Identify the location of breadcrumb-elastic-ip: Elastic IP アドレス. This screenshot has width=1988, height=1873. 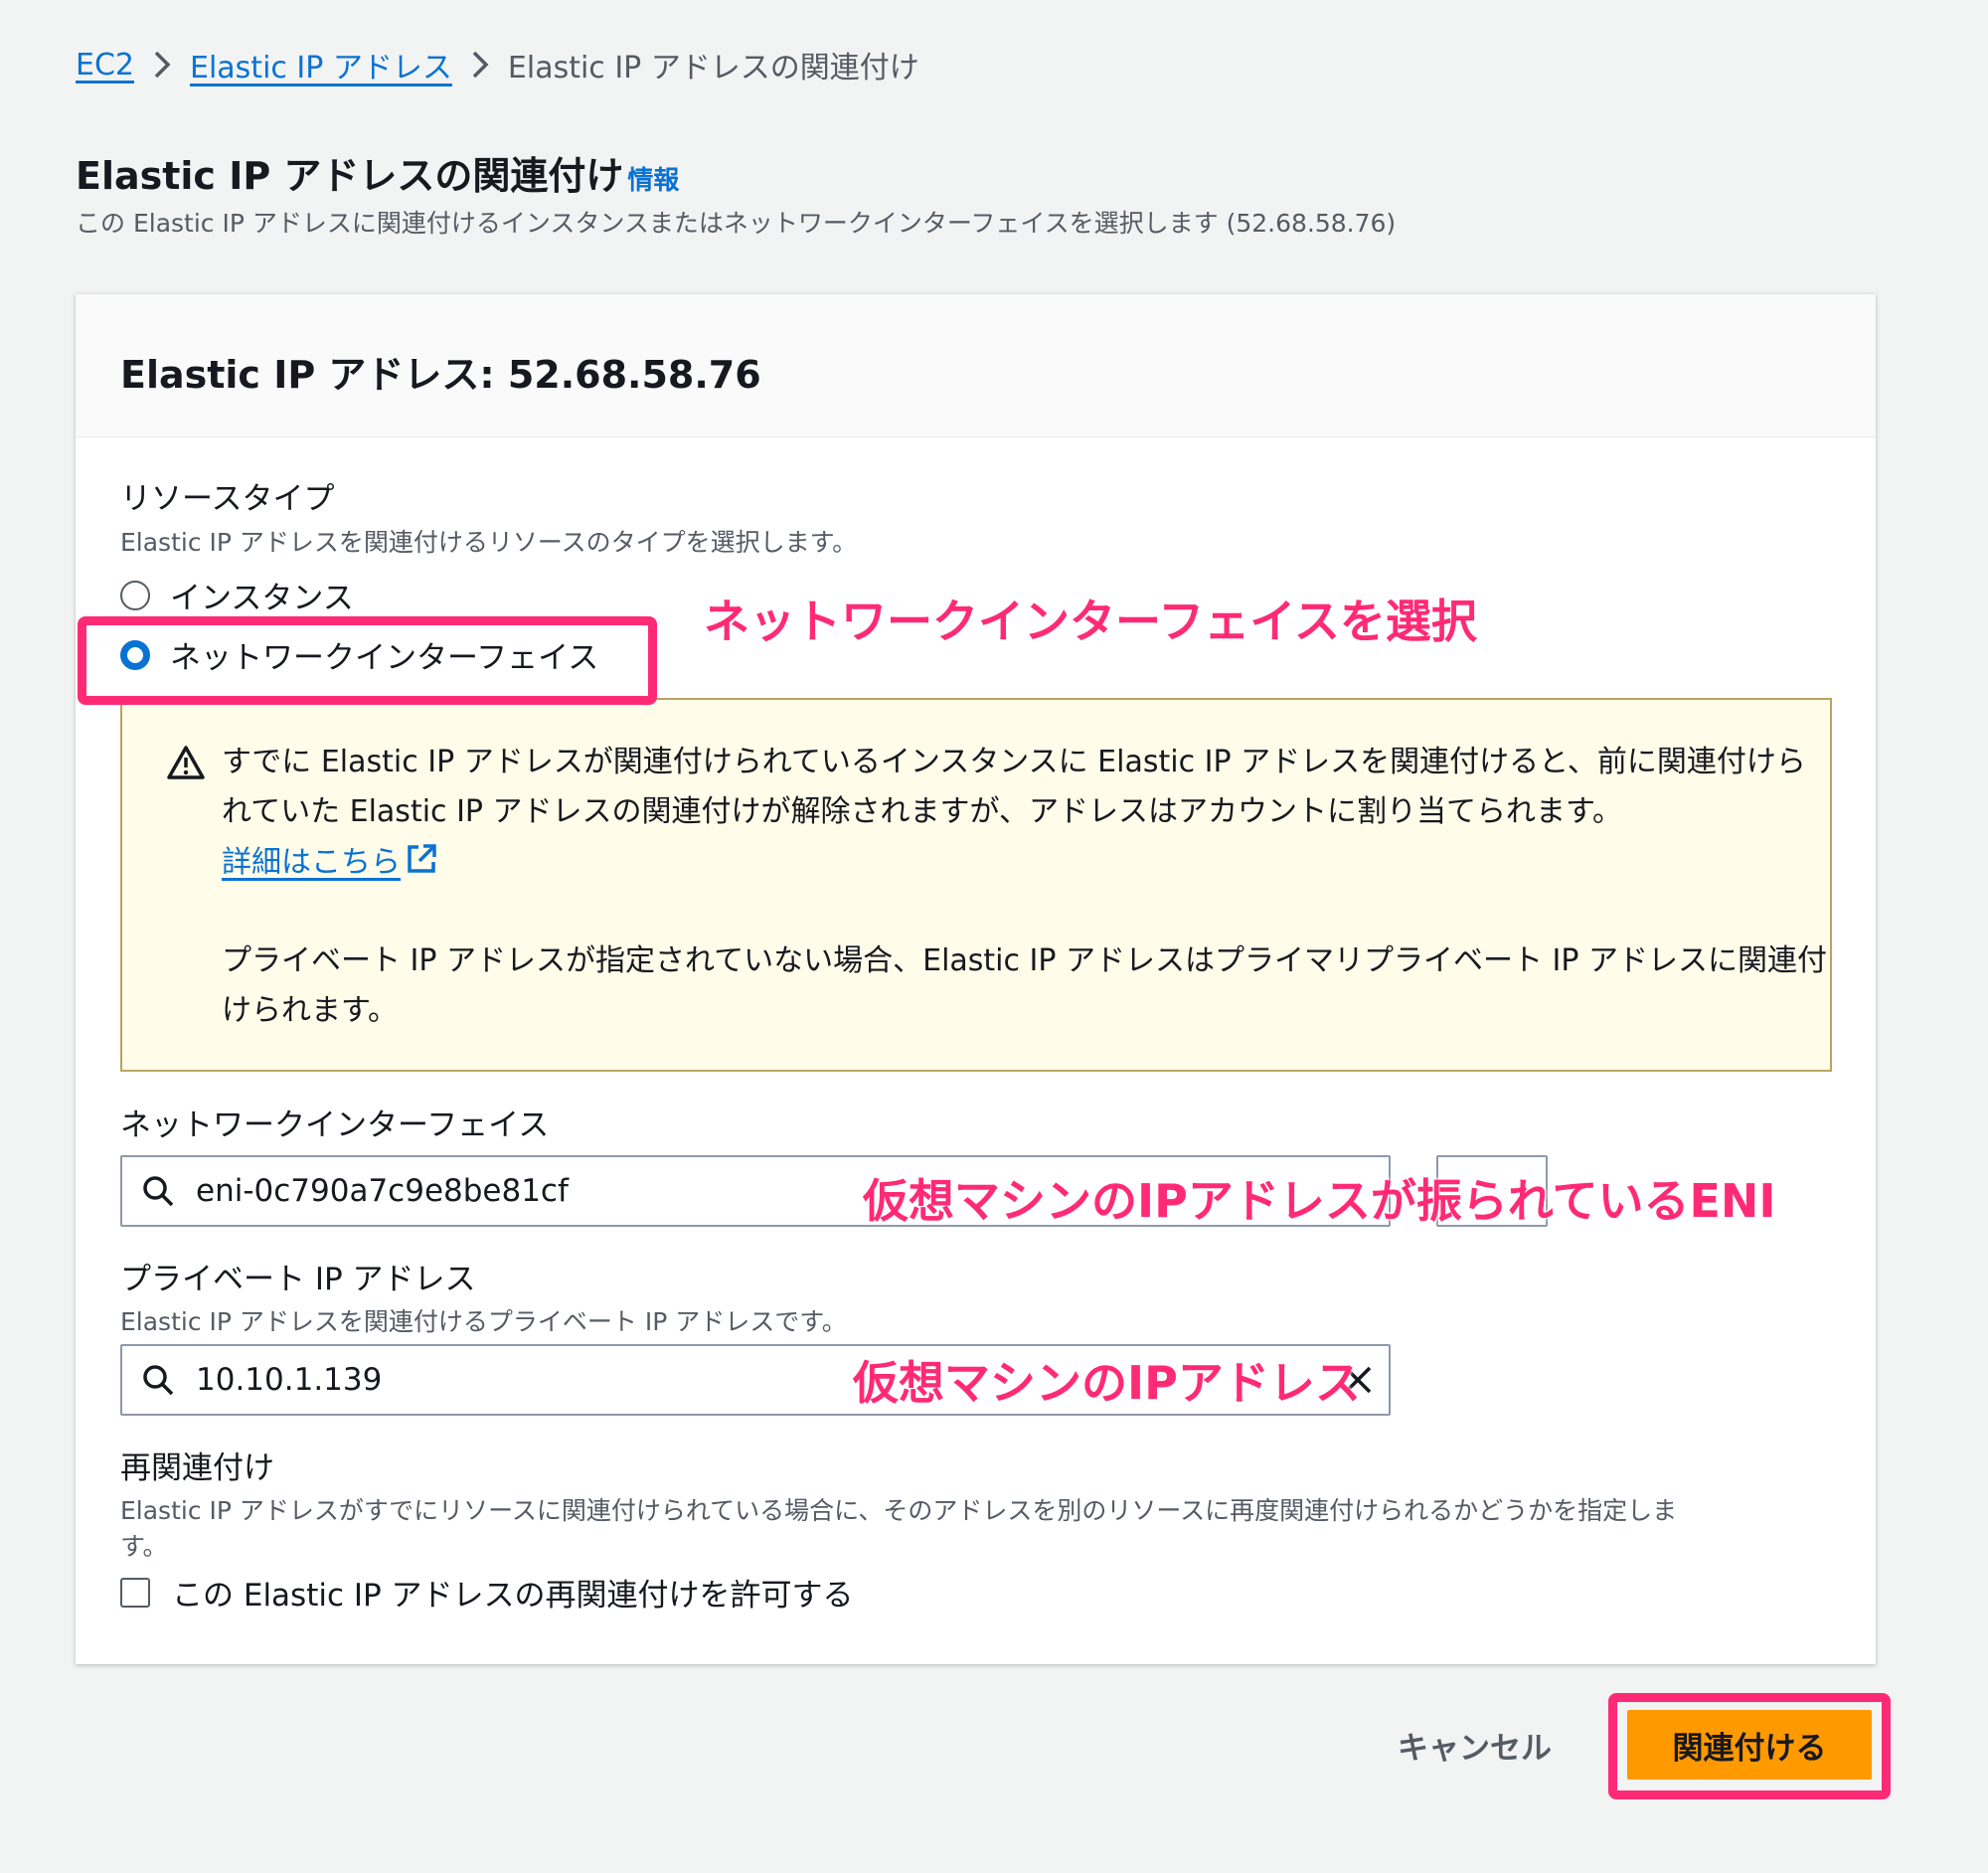
(321, 64).